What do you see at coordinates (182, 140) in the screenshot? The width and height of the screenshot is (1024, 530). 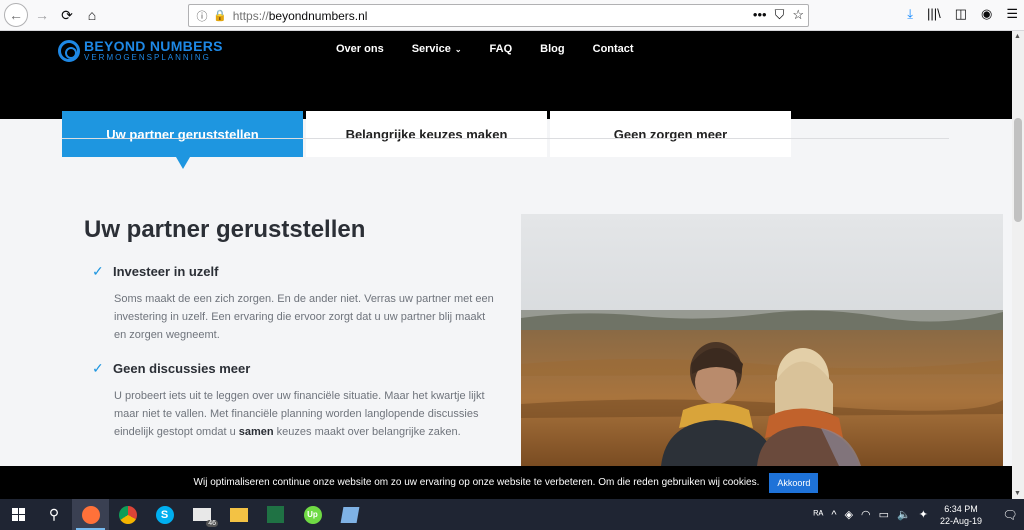 I see `tab-uw-partner-geruststellen: Uw partner geruststellen` at bounding box center [182, 140].